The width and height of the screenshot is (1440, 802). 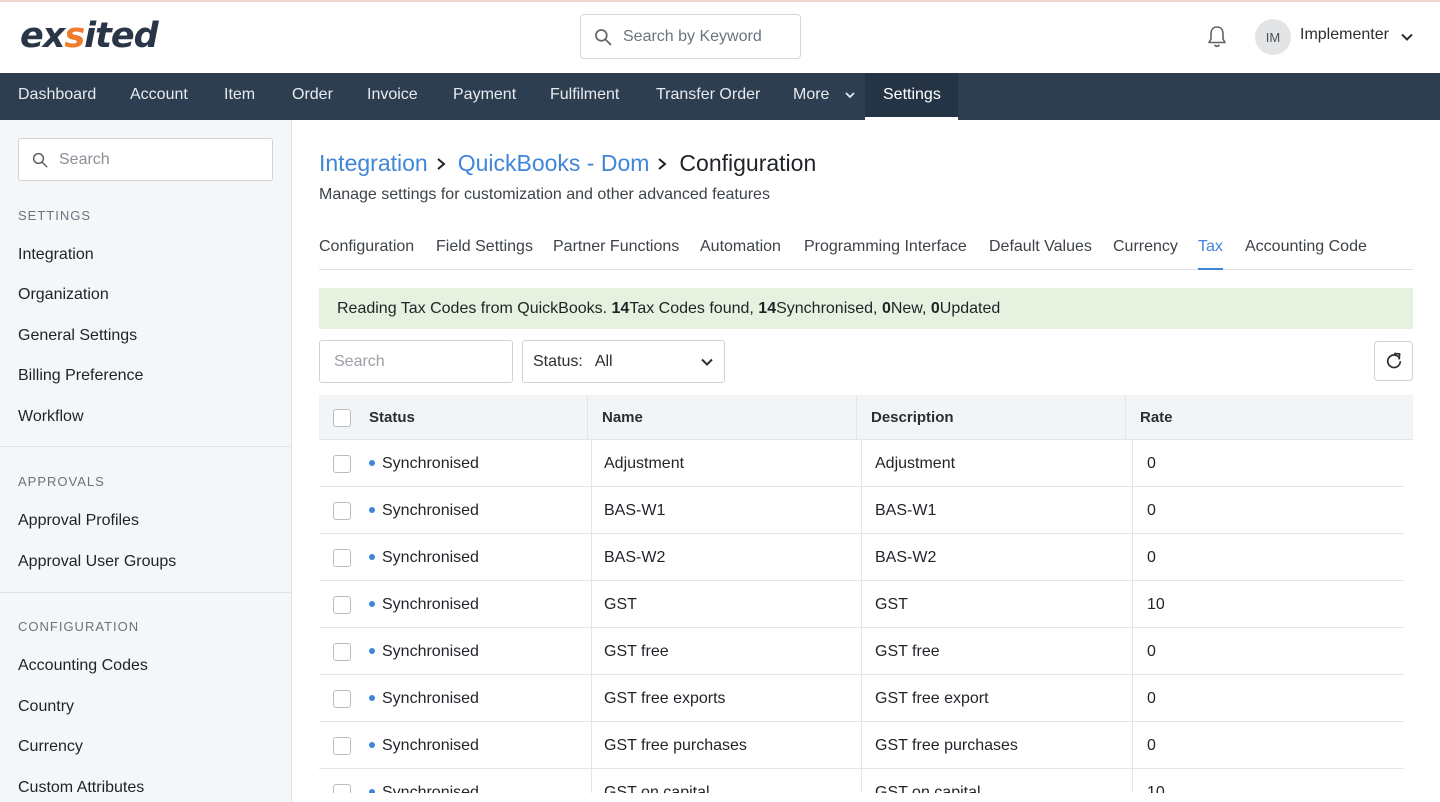 What do you see at coordinates (55, 215) in the screenshot?
I see `sidebar-heading-settings: SETTINGS` at bounding box center [55, 215].